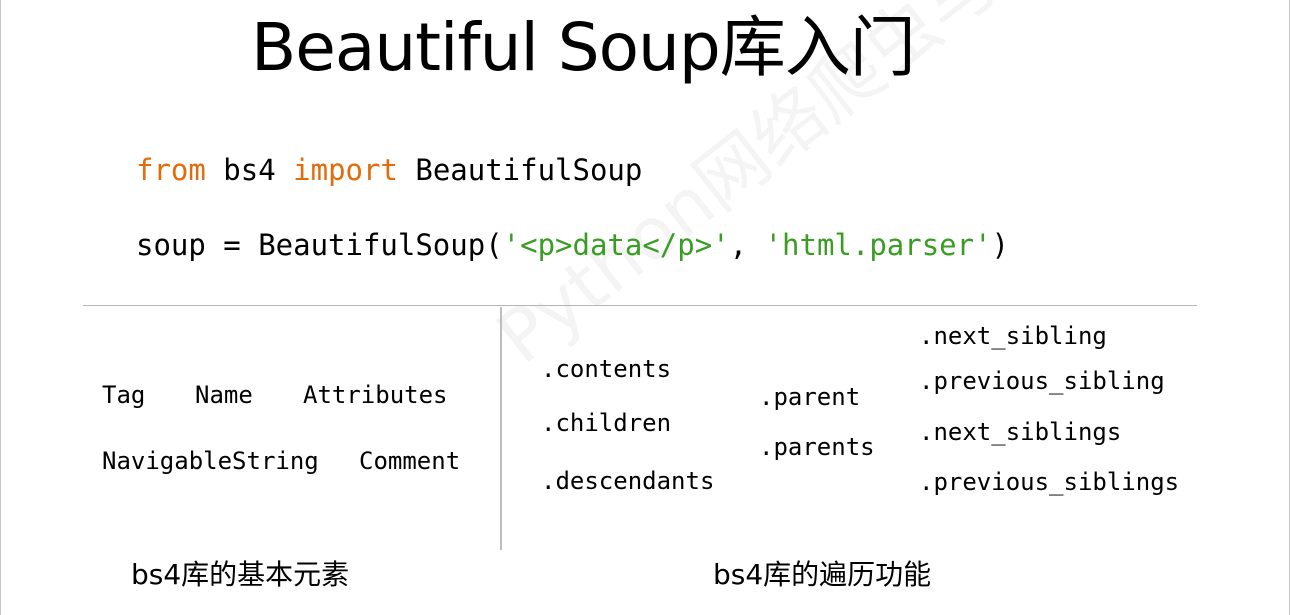 The image size is (1290, 615). I want to click on caption-traversal: bs4库的遍历功能, so click(822, 574).